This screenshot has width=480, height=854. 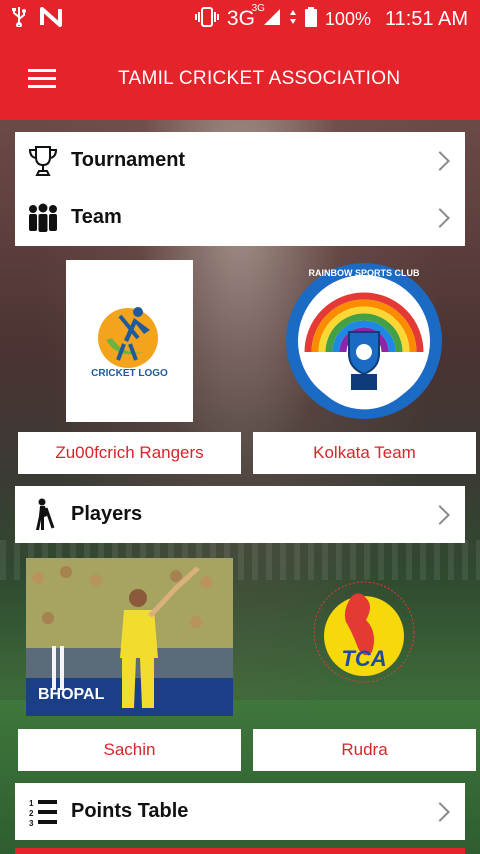 I want to click on data-arrows-icon, so click(x=293, y=19).